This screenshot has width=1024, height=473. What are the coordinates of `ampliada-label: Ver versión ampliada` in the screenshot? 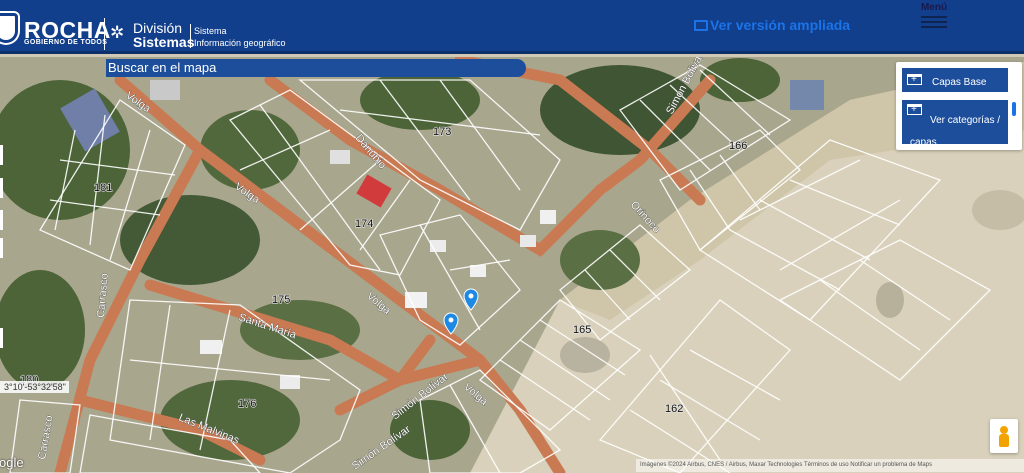 It's located at (780, 25).